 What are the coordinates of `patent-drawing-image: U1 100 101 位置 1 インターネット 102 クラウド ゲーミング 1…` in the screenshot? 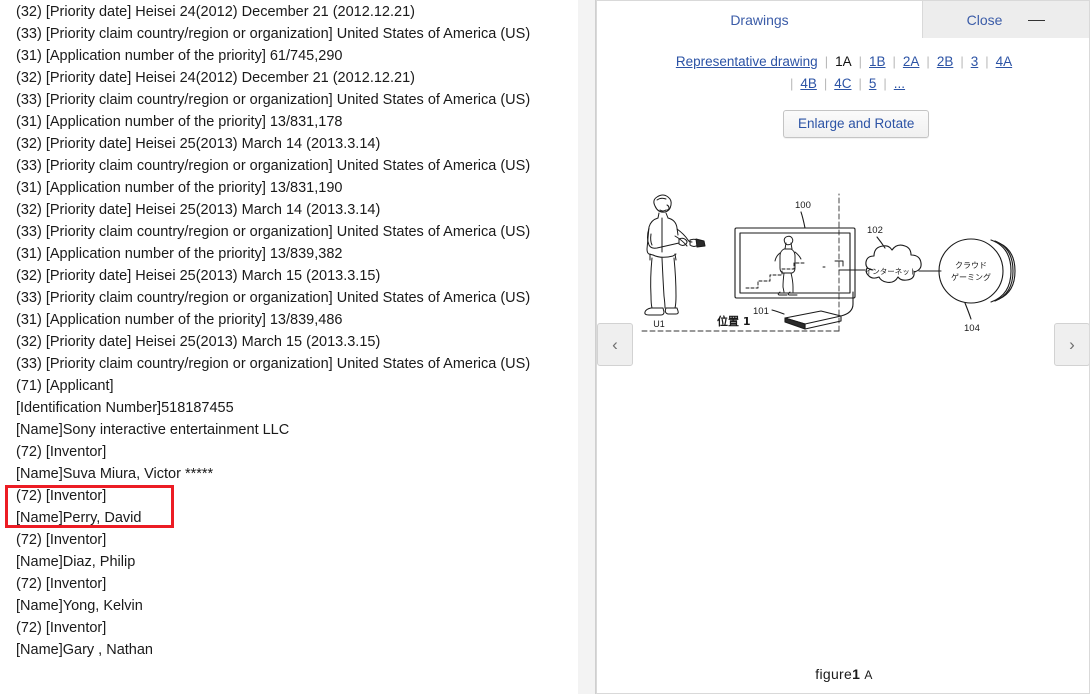 It's located at (843, 288).